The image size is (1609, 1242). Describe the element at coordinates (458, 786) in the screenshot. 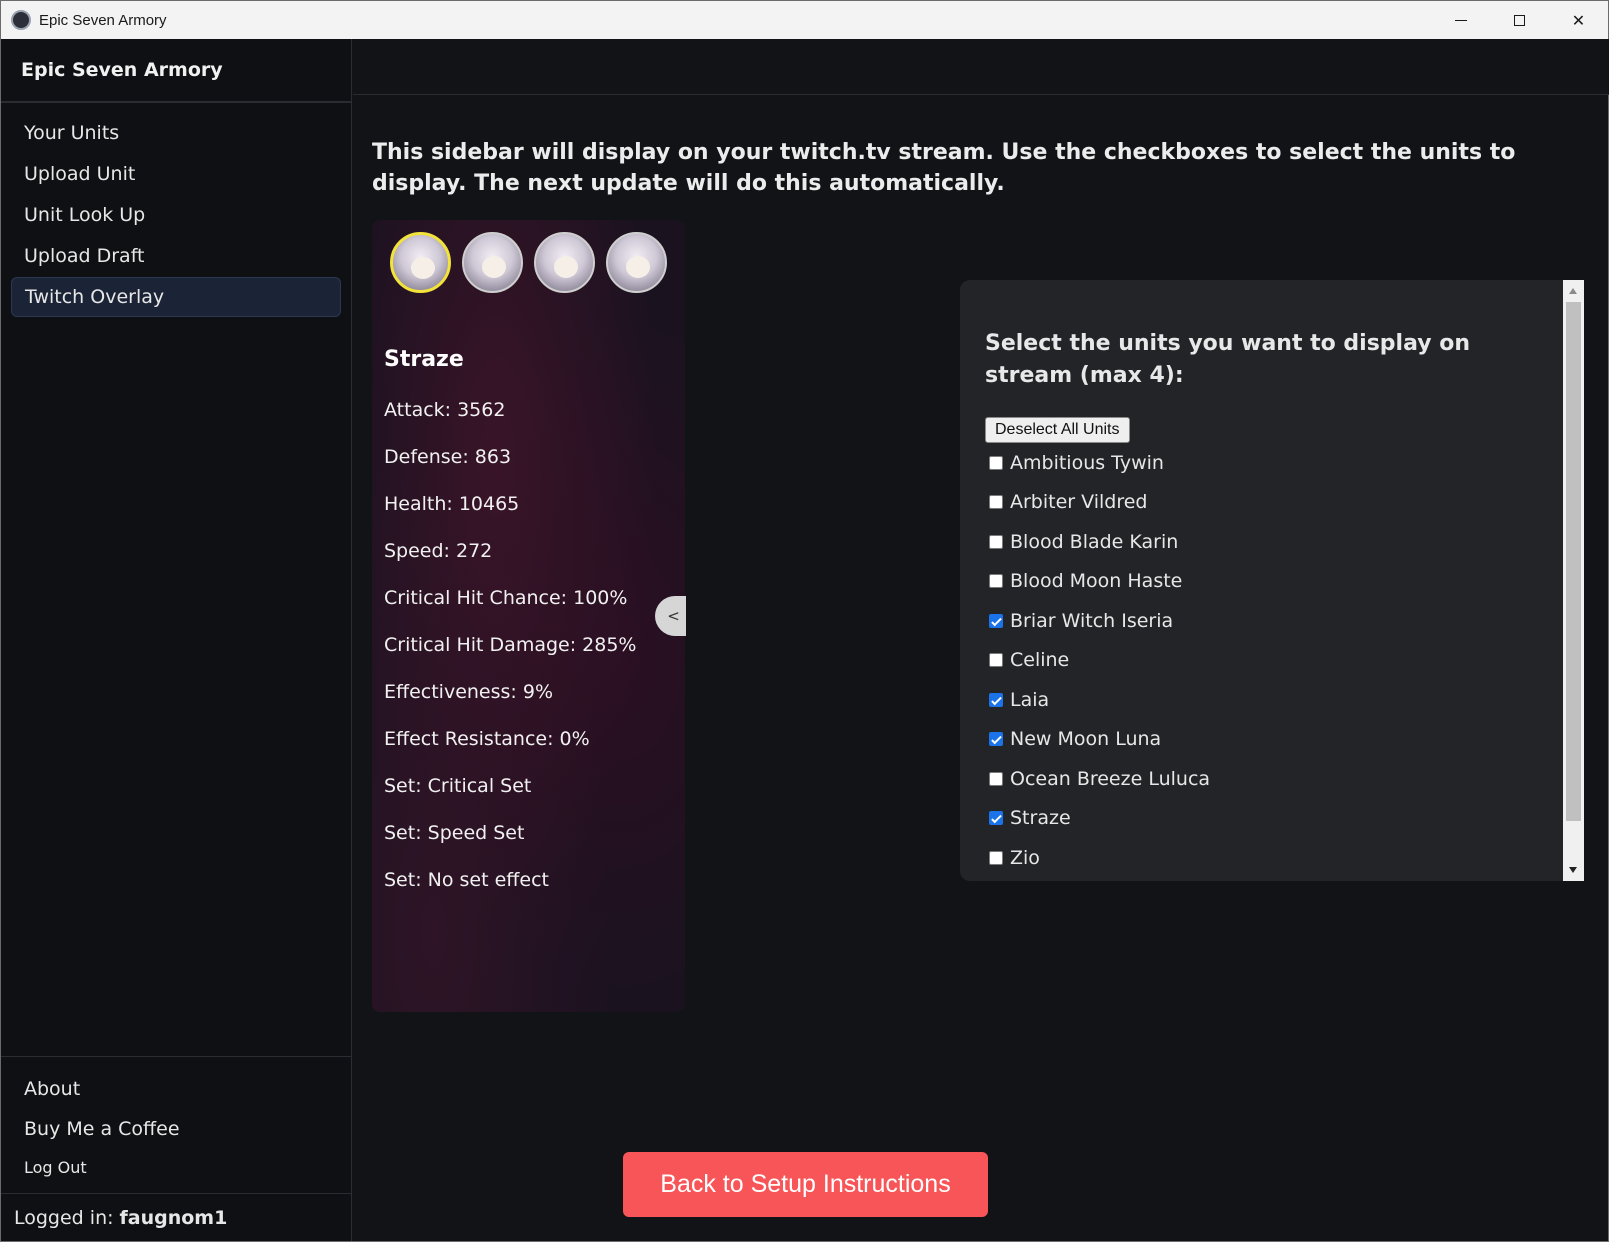

I see `stat-set-1: Set: Critical Set` at that location.